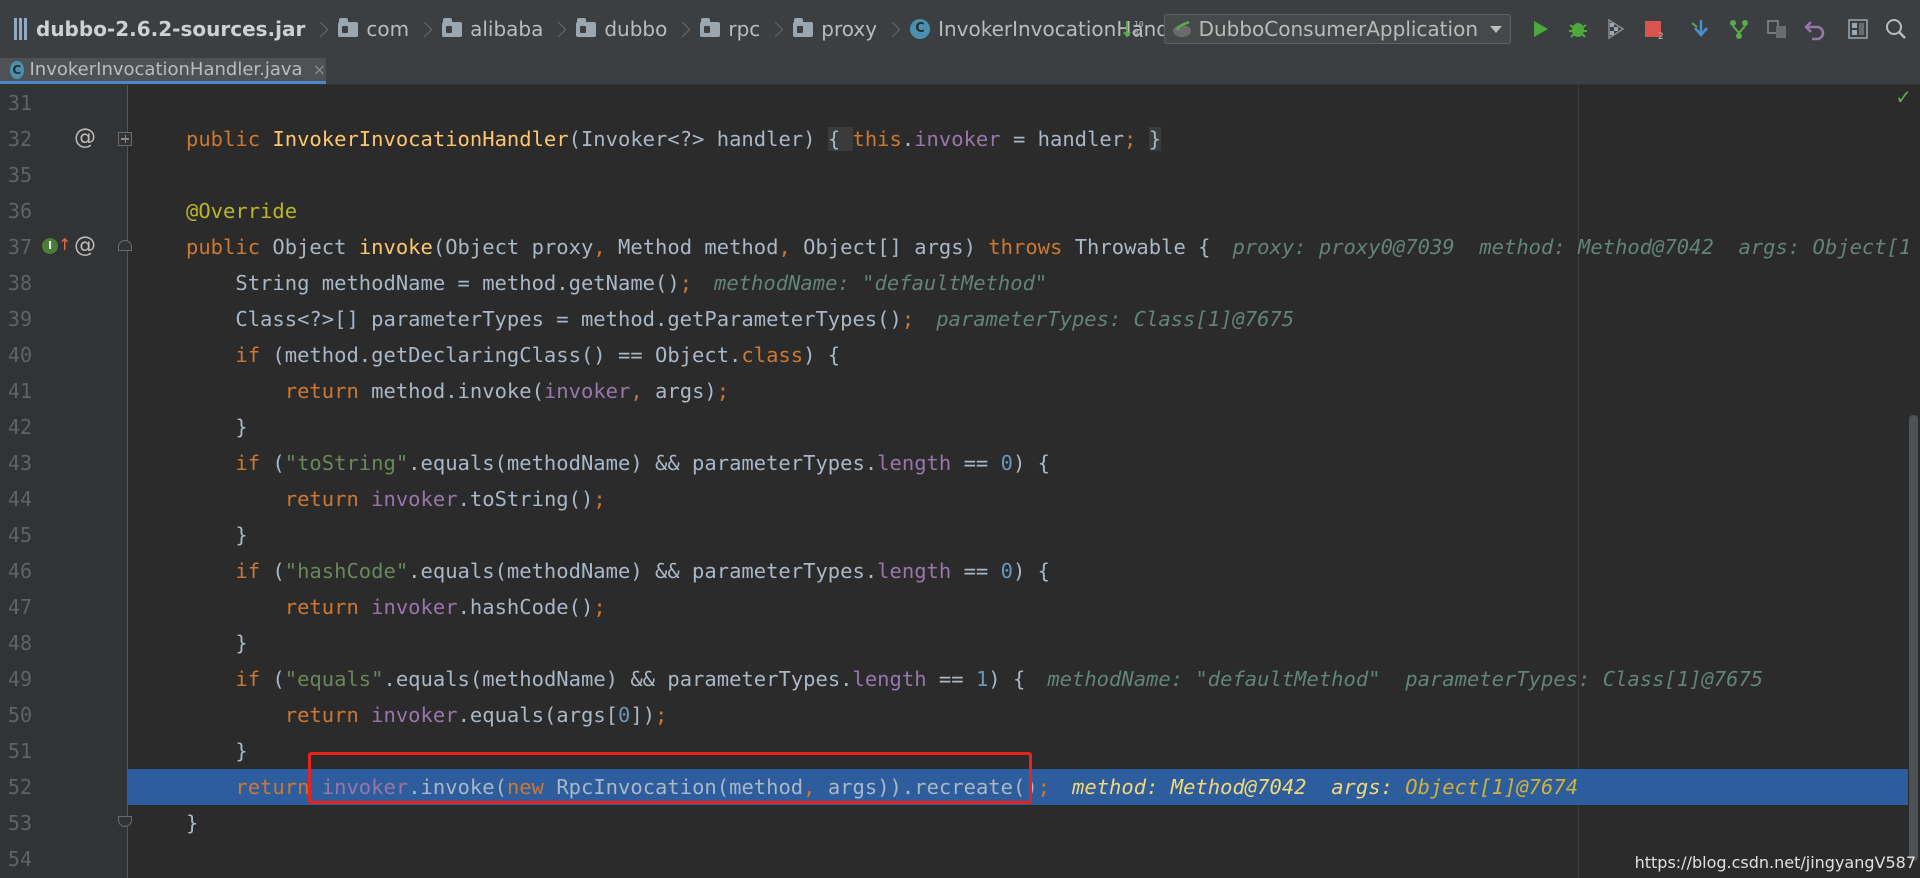 The width and height of the screenshot is (1920, 878). Describe the element at coordinates (960, 103) in the screenshot. I see `code-line: 31` at that location.